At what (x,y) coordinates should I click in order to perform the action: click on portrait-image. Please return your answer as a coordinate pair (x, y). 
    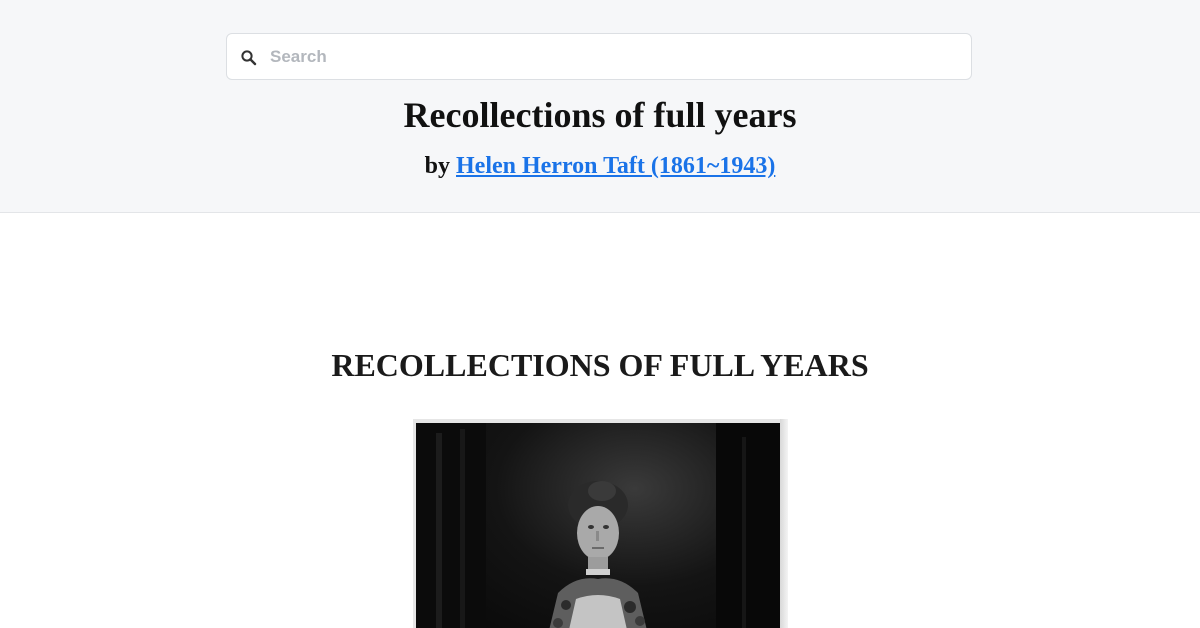
    Looking at the image, I should click on (600, 523).